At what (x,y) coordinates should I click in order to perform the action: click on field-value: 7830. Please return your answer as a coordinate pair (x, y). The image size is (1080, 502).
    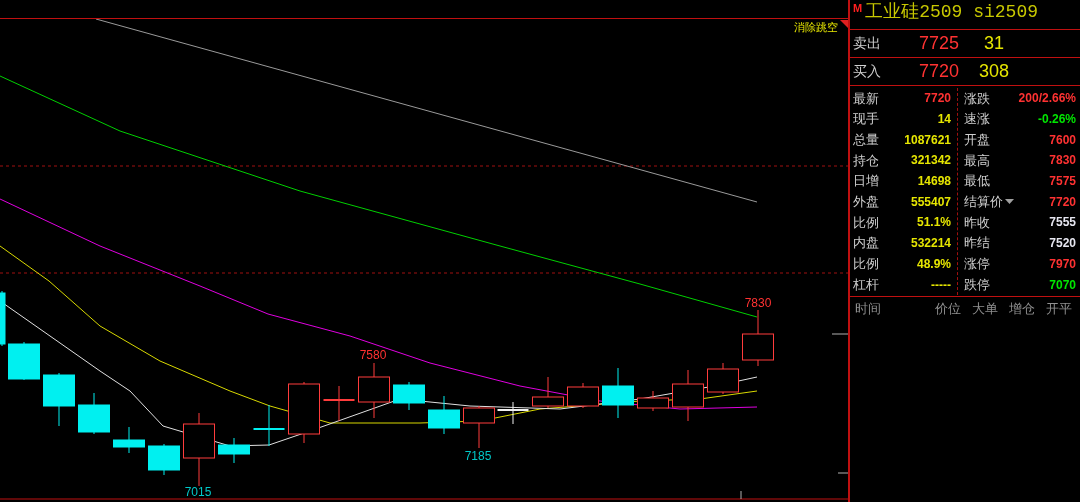
    Looking at the image, I should click on (1062, 161).